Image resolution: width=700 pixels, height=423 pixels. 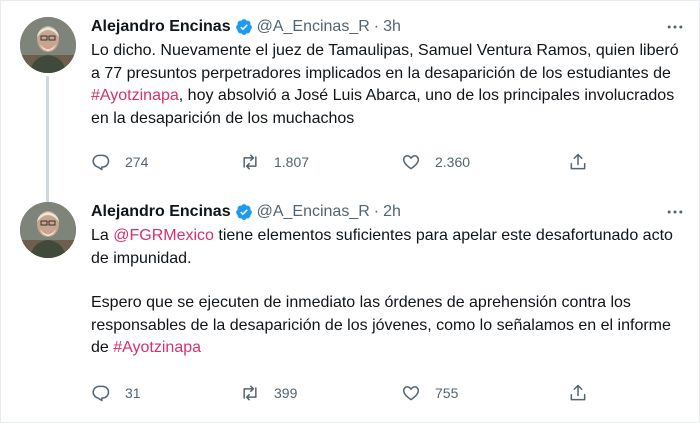 What do you see at coordinates (133, 393) in the screenshot?
I see `reply-count: 31` at bounding box center [133, 393].